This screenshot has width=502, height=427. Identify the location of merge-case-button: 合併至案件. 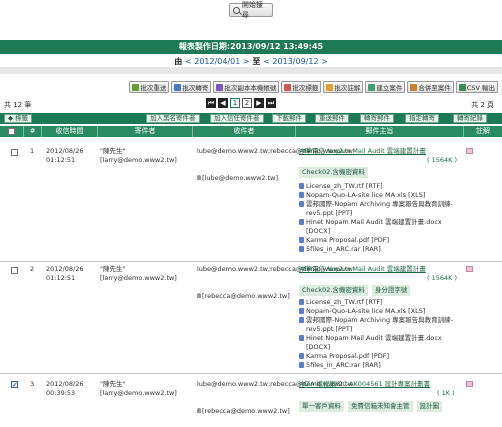
(430, 87).